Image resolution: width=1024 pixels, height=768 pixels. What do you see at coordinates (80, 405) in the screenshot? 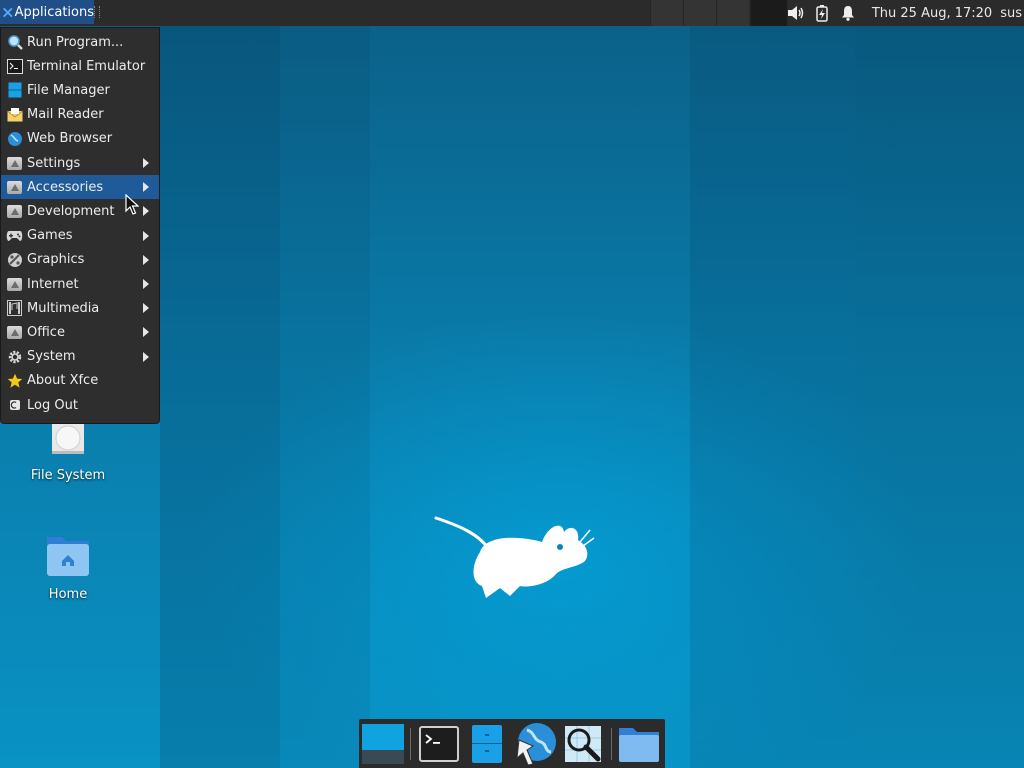
I see `menu-item-log-out: Log Out` at bounding box center [80, 405].